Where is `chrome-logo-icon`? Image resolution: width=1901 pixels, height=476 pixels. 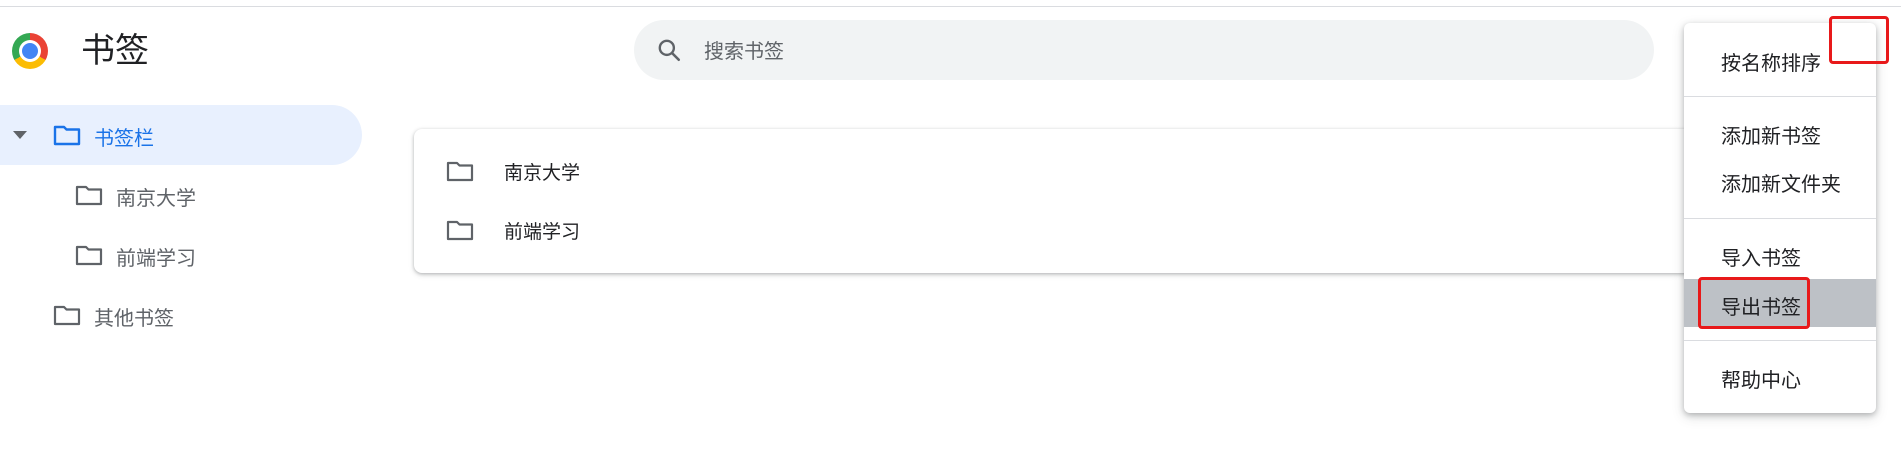 chrome-logo-icon is located at coordinates (30, 51).